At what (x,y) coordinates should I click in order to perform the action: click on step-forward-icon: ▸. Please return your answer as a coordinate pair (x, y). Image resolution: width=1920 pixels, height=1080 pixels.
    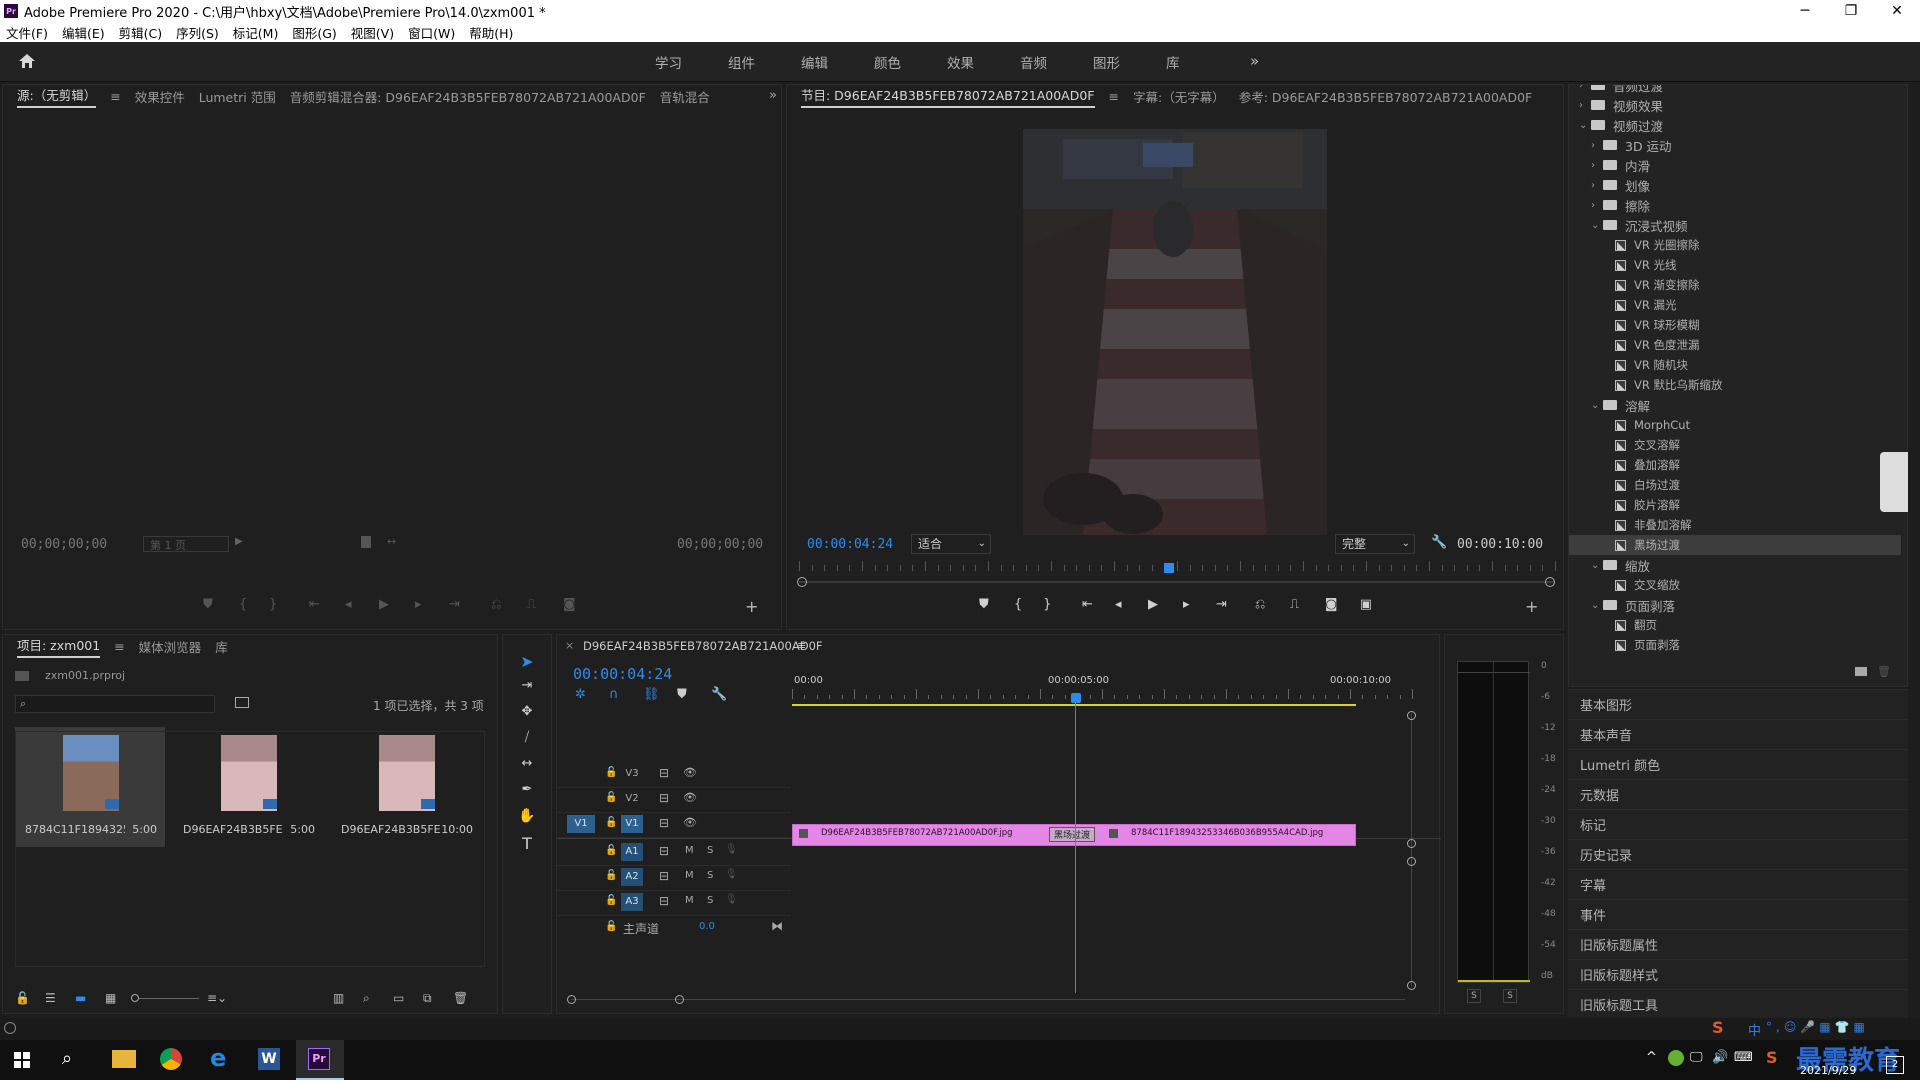
    Looking at the image, I should click on (432, 606).